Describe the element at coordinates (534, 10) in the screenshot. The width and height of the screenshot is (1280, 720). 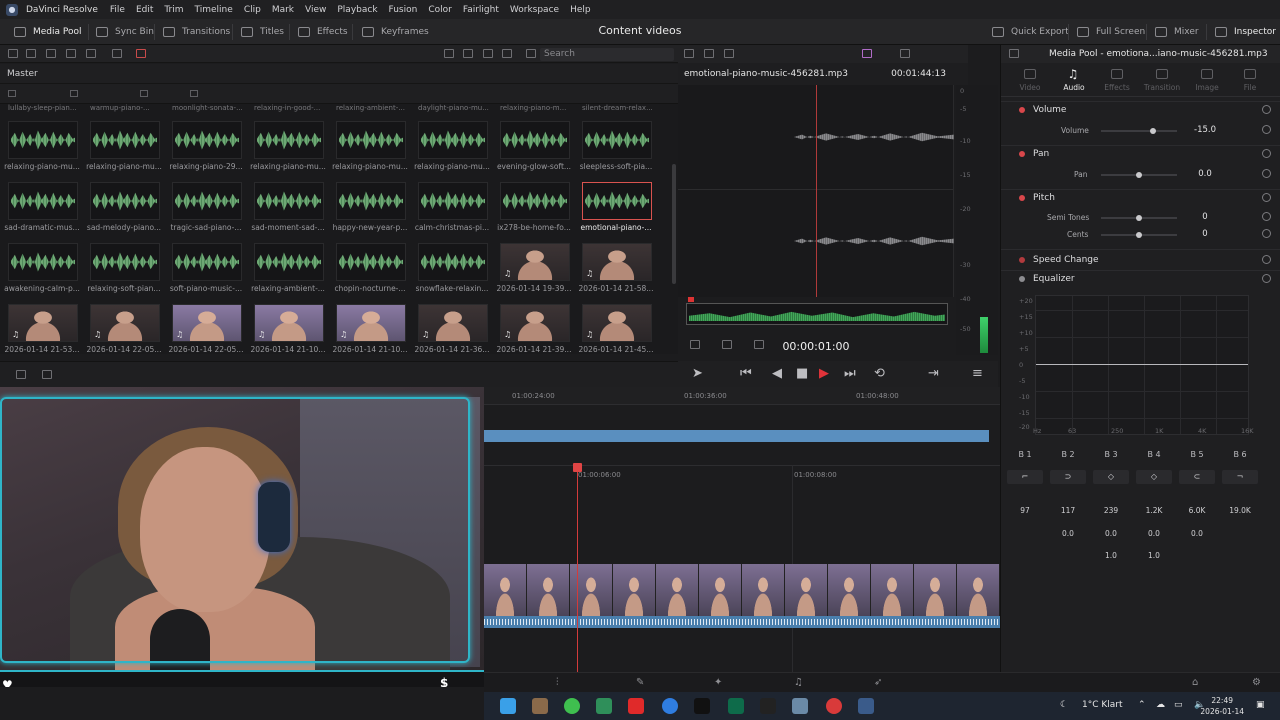
I see `menu-workspace: Workspace` at that location.